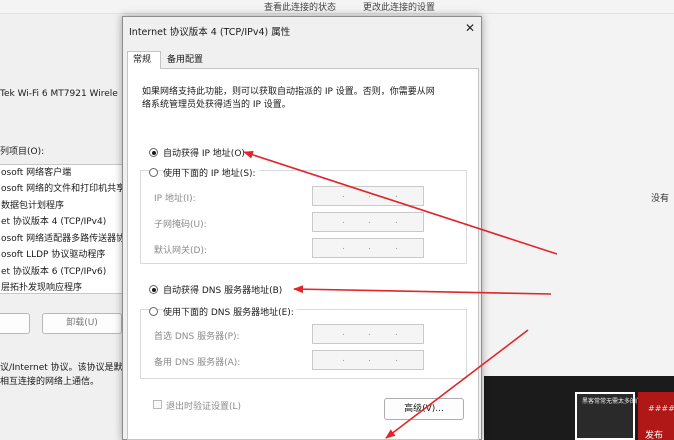 This screenshot has height=440, width=674. What do you see at coordinates (61, 173) in the screenshot?
I see `list-item: osoft 网络客户端` at bounding box center [61, 173].